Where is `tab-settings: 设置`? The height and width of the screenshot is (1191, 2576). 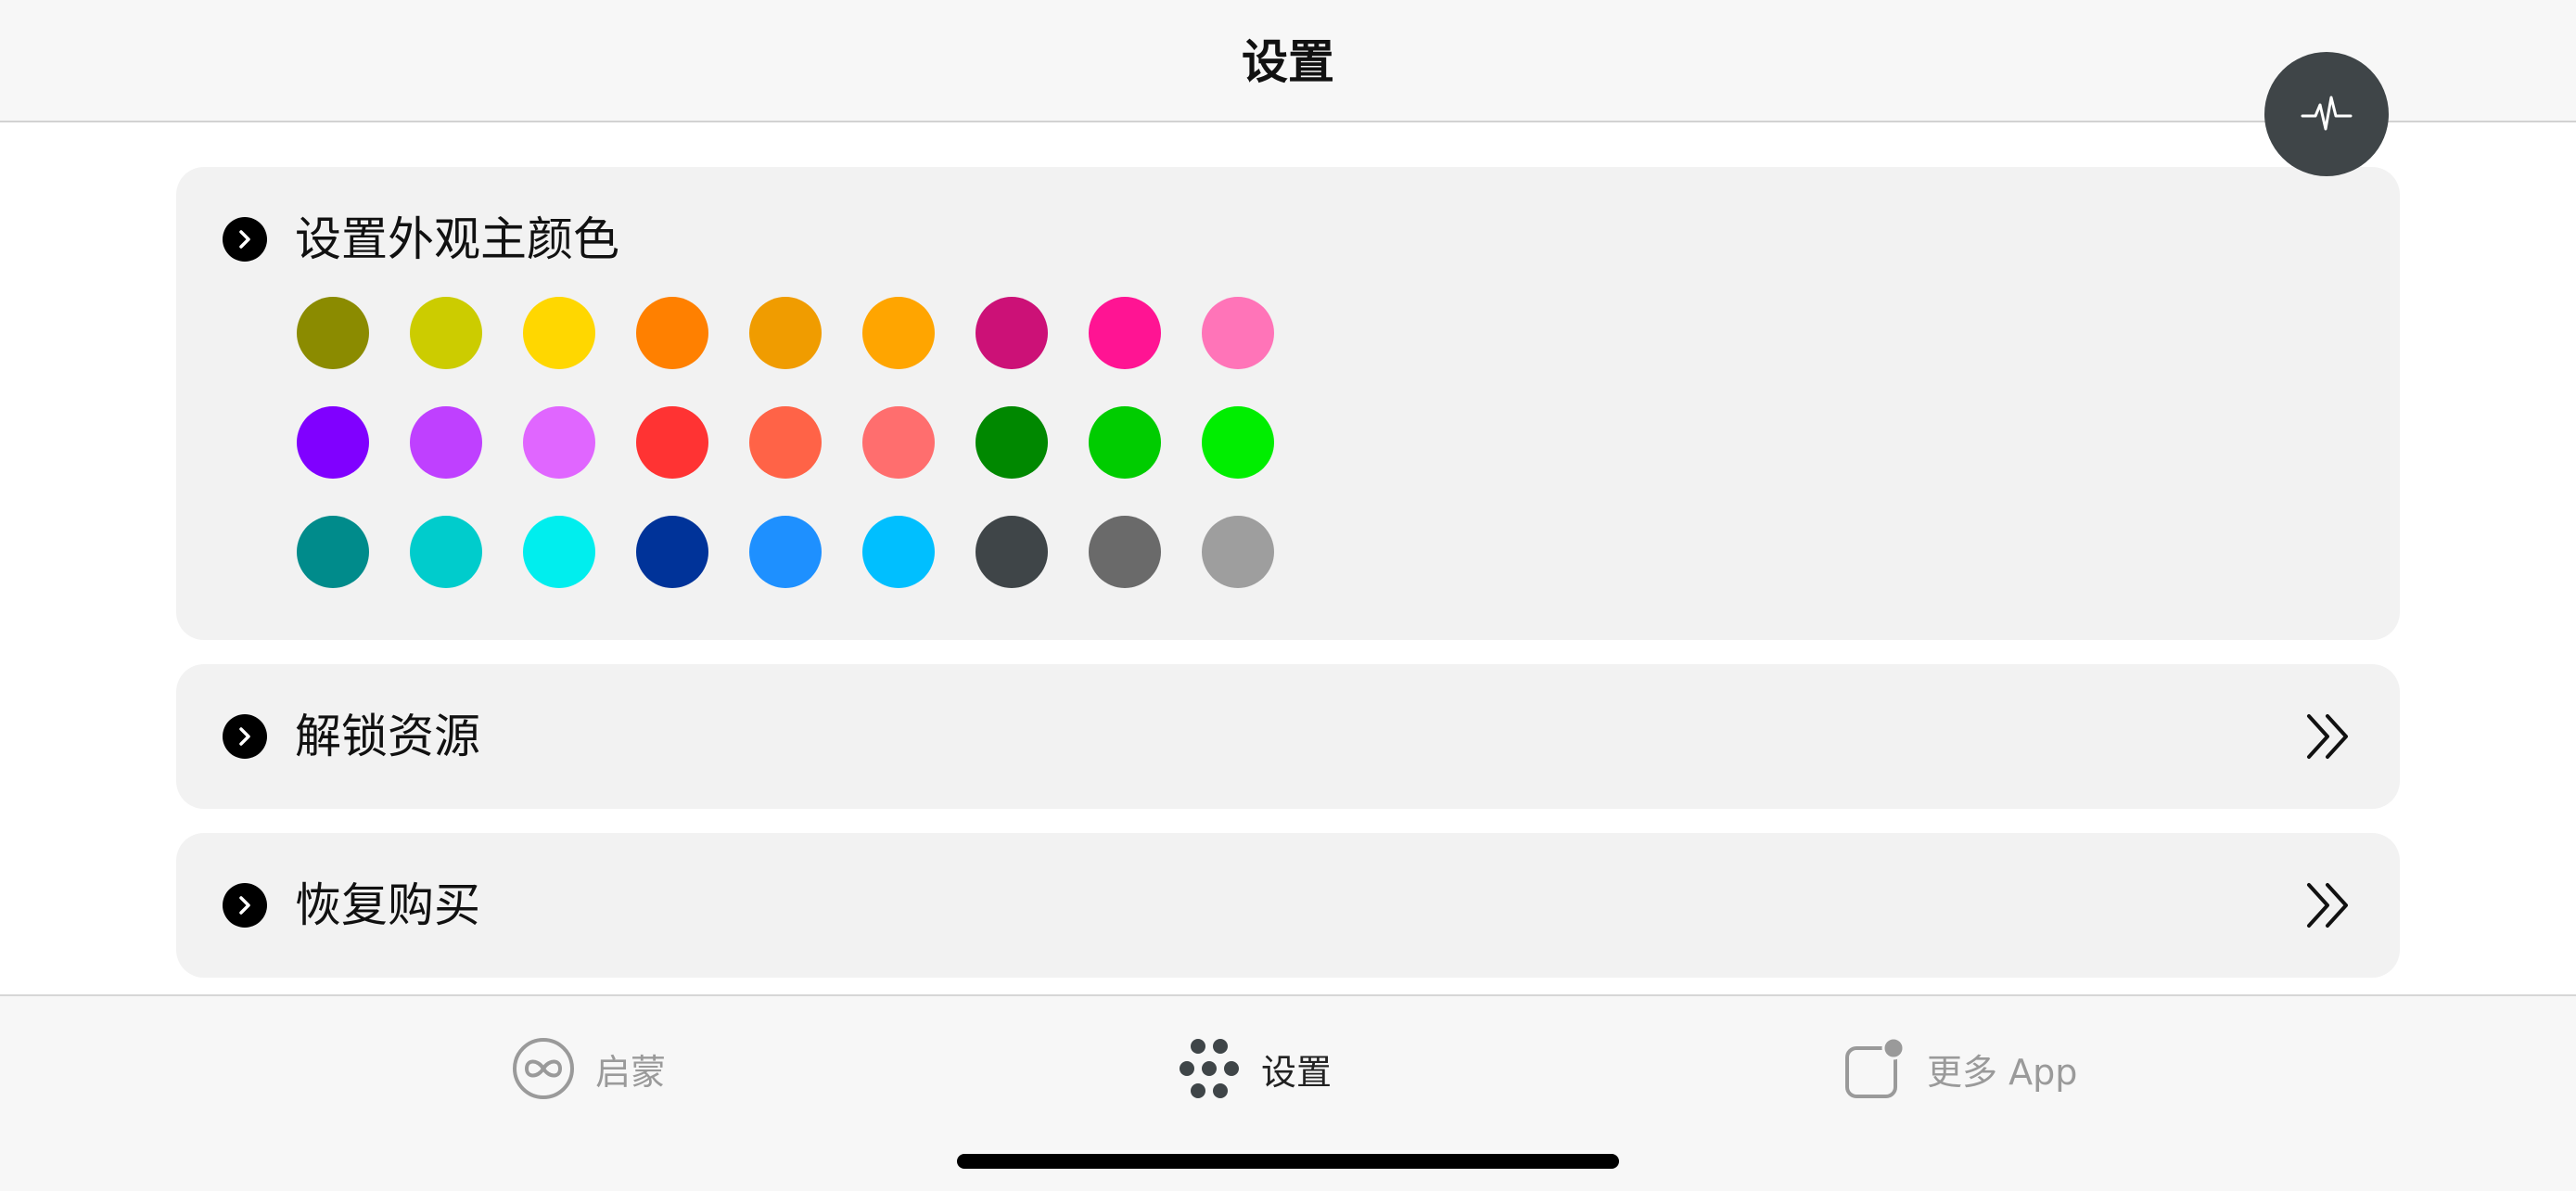
tab-settings: 设置 is located at coordinates (1255, 1068).